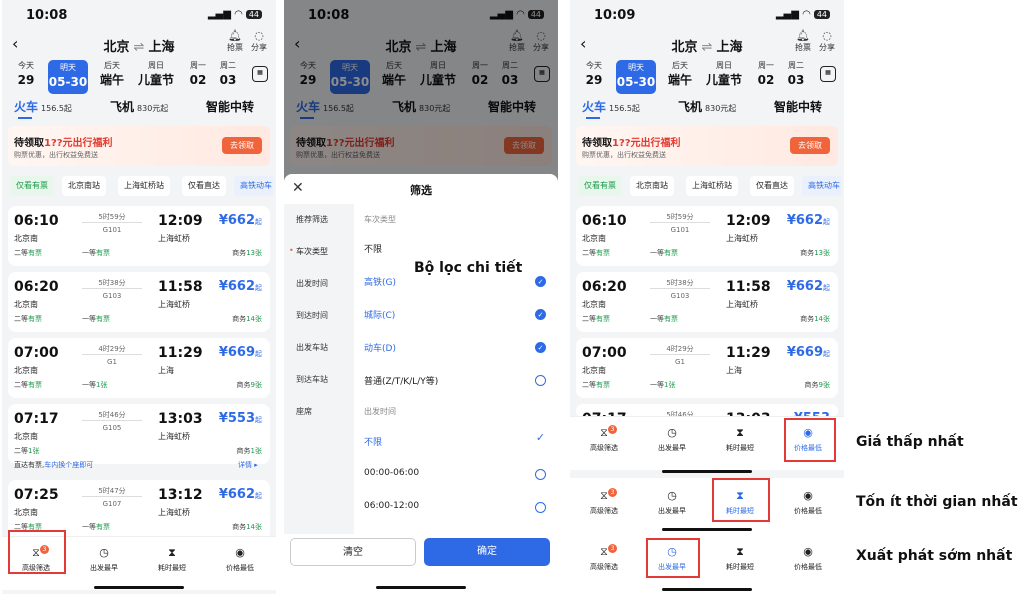 This screenshot has width=1024, height=594. Describe the element at coordinates (707, 562) in the screenshot. I see `bottom-bar-strip-earliest: ⧖ 高级筛选 3 ◷ 出发最早 ⧗ 耗时最短 ◉ 价格最低` at that location.